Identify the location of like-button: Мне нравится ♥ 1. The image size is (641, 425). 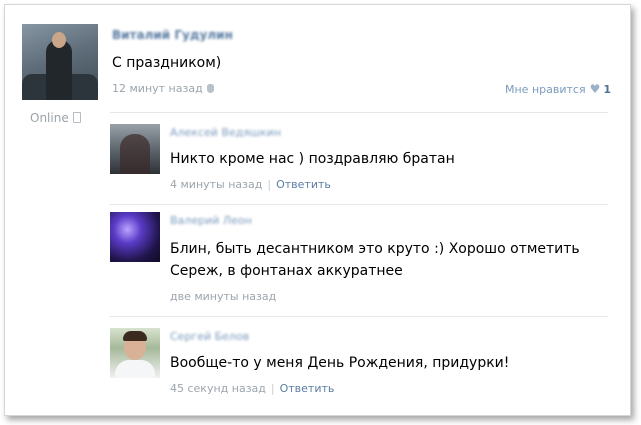
(558, 89).